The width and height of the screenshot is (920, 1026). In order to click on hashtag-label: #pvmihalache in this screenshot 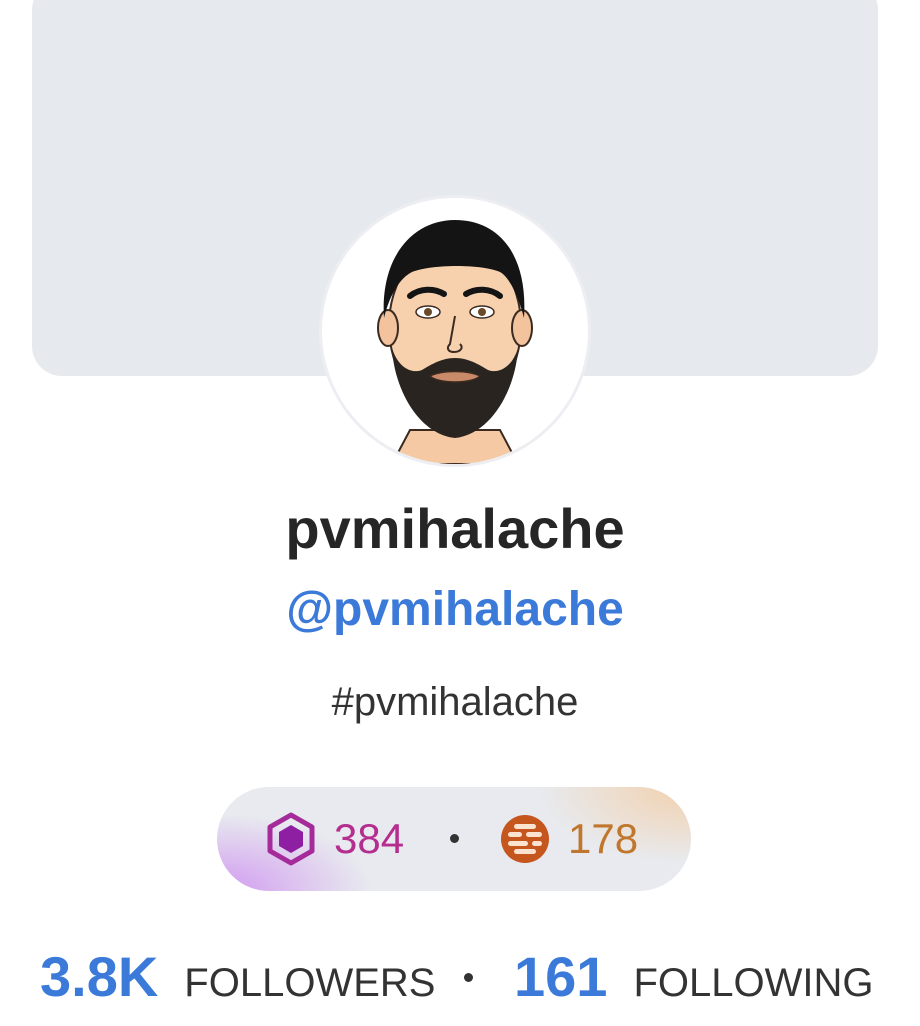, I will do `click(455, 702)`.